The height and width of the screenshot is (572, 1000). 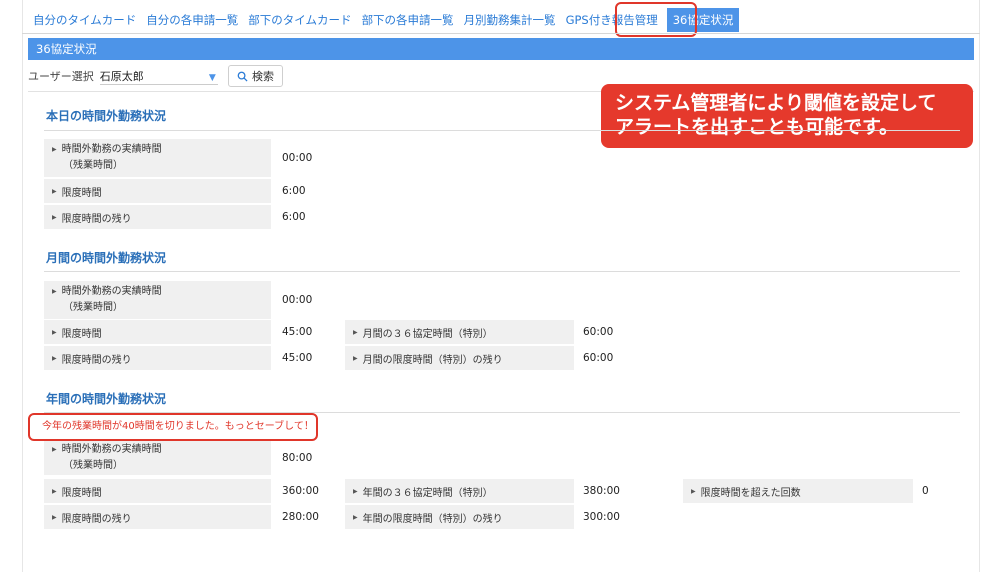 What do you see at coordinates (427, 493) in the screenshot?
I see `yearly-special-label-text: 年間の３６協定時間（特別）` at bounding box center [427, 493].